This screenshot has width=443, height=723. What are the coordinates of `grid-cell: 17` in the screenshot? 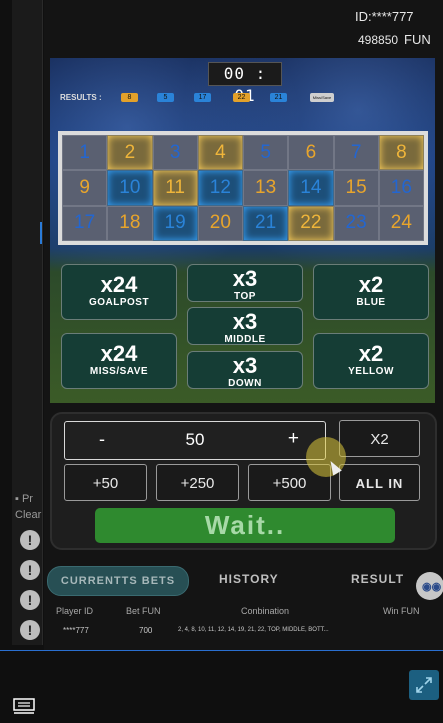 It's located at (85, 223).